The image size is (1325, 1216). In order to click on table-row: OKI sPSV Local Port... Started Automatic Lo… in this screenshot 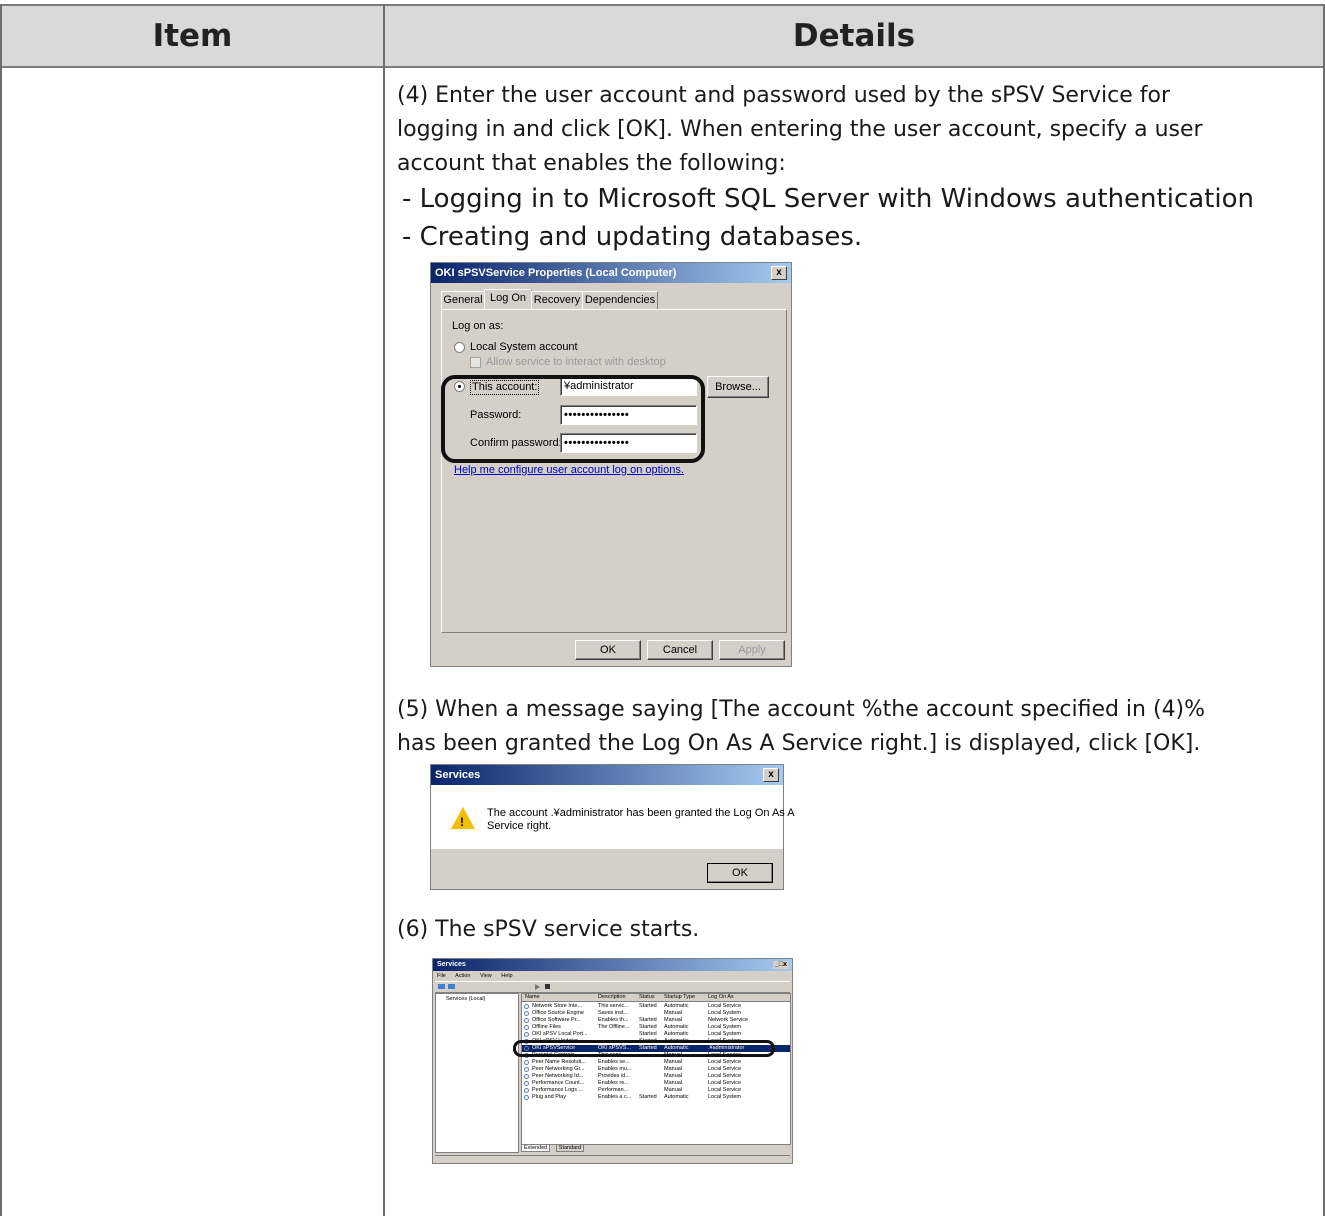, I will do `click(656, 1034)`.